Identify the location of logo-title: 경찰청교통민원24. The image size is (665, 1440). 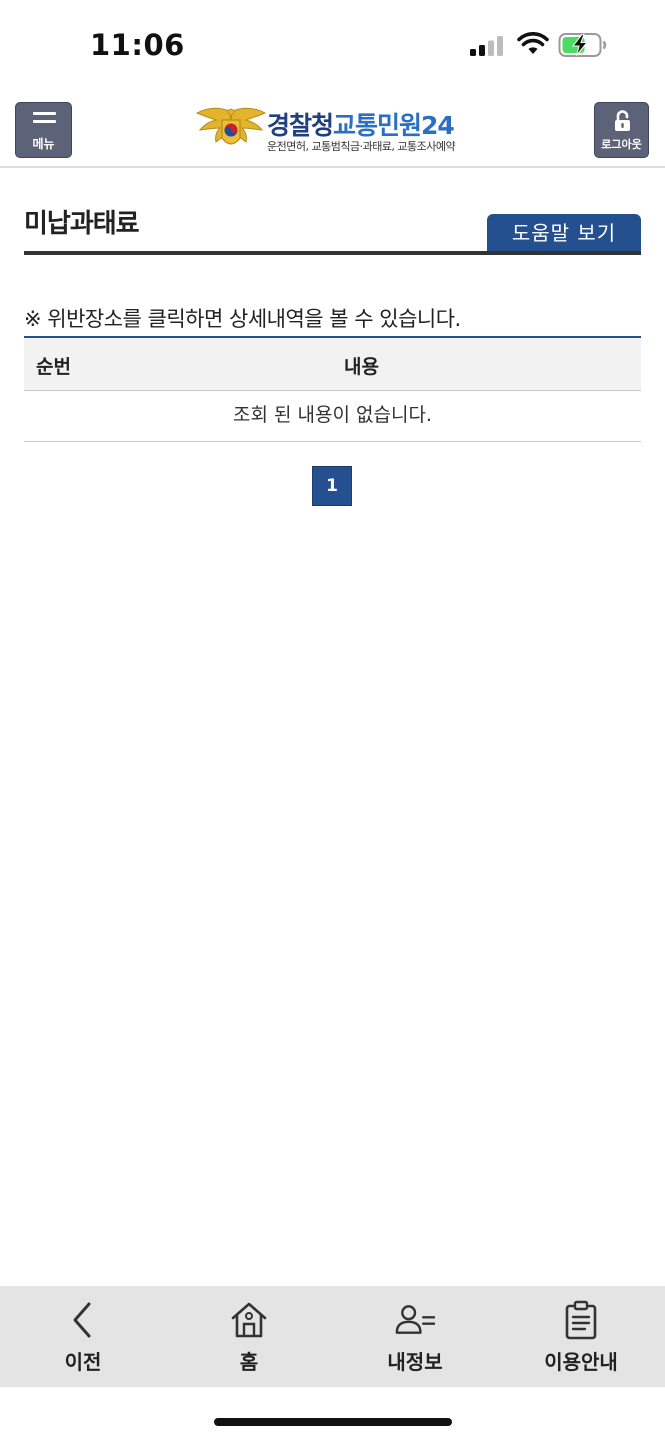
(361, 124).